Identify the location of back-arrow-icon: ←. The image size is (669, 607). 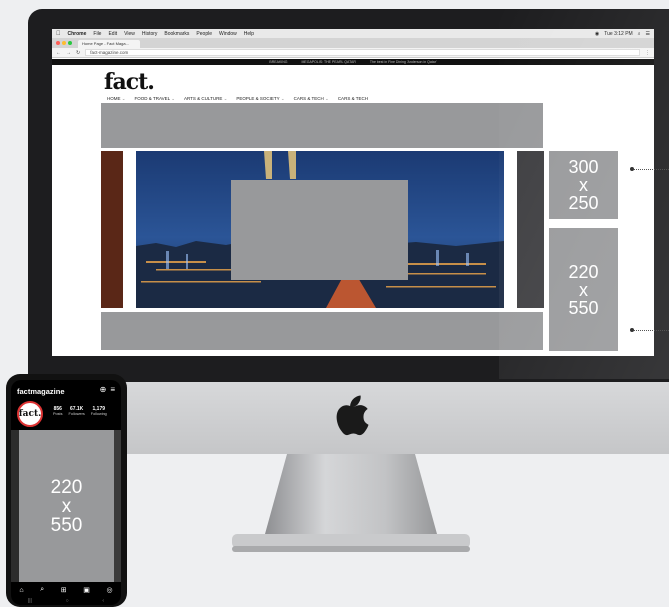
(58, 53).